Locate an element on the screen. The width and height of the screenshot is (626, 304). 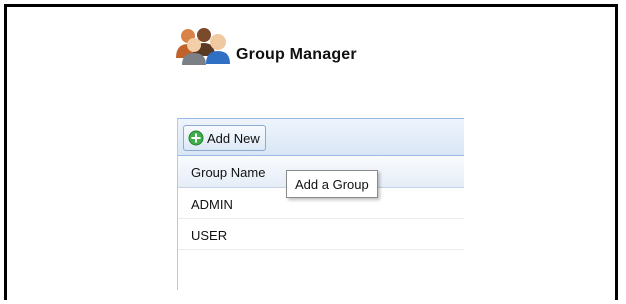
group-users-icon is located at coordinates (204, 46).